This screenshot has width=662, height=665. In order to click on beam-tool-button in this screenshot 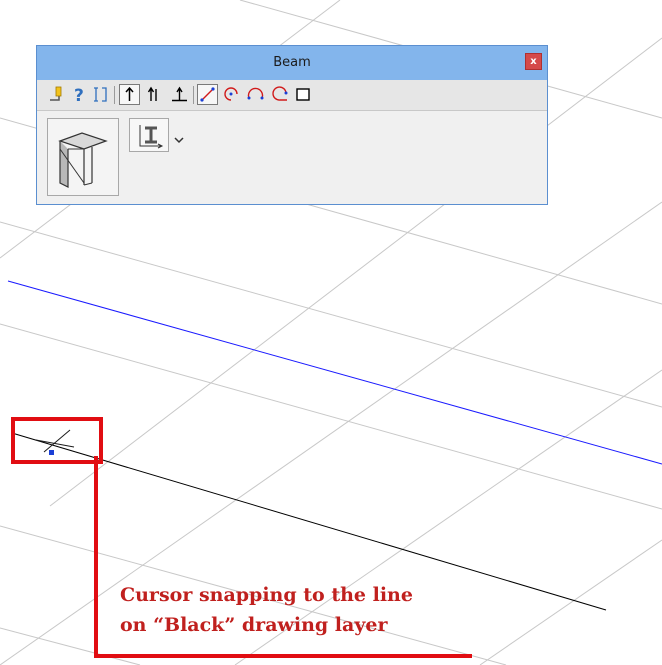, I will do `click(83, 157)`.